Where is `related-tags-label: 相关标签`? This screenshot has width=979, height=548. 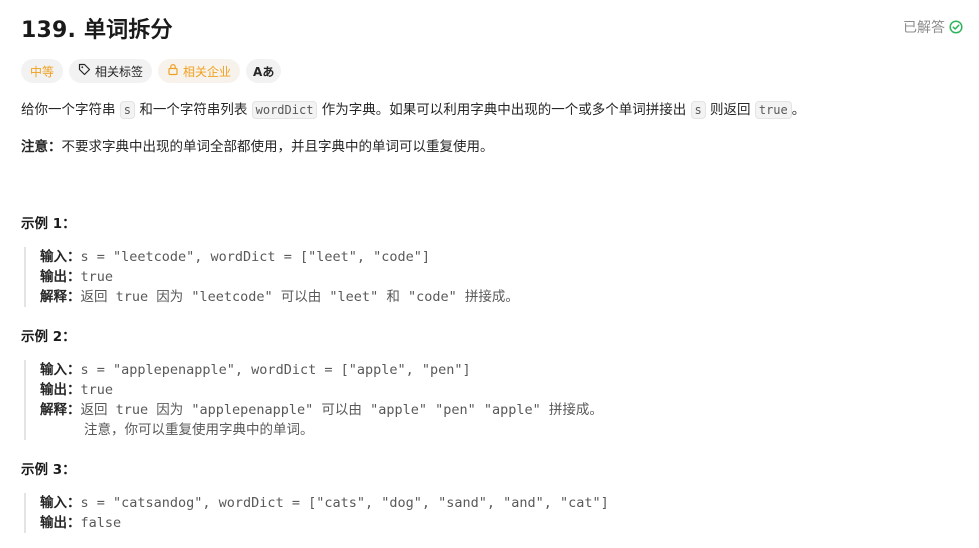
related-tags-label: 相关标签 is located at coordinates (119, 71).